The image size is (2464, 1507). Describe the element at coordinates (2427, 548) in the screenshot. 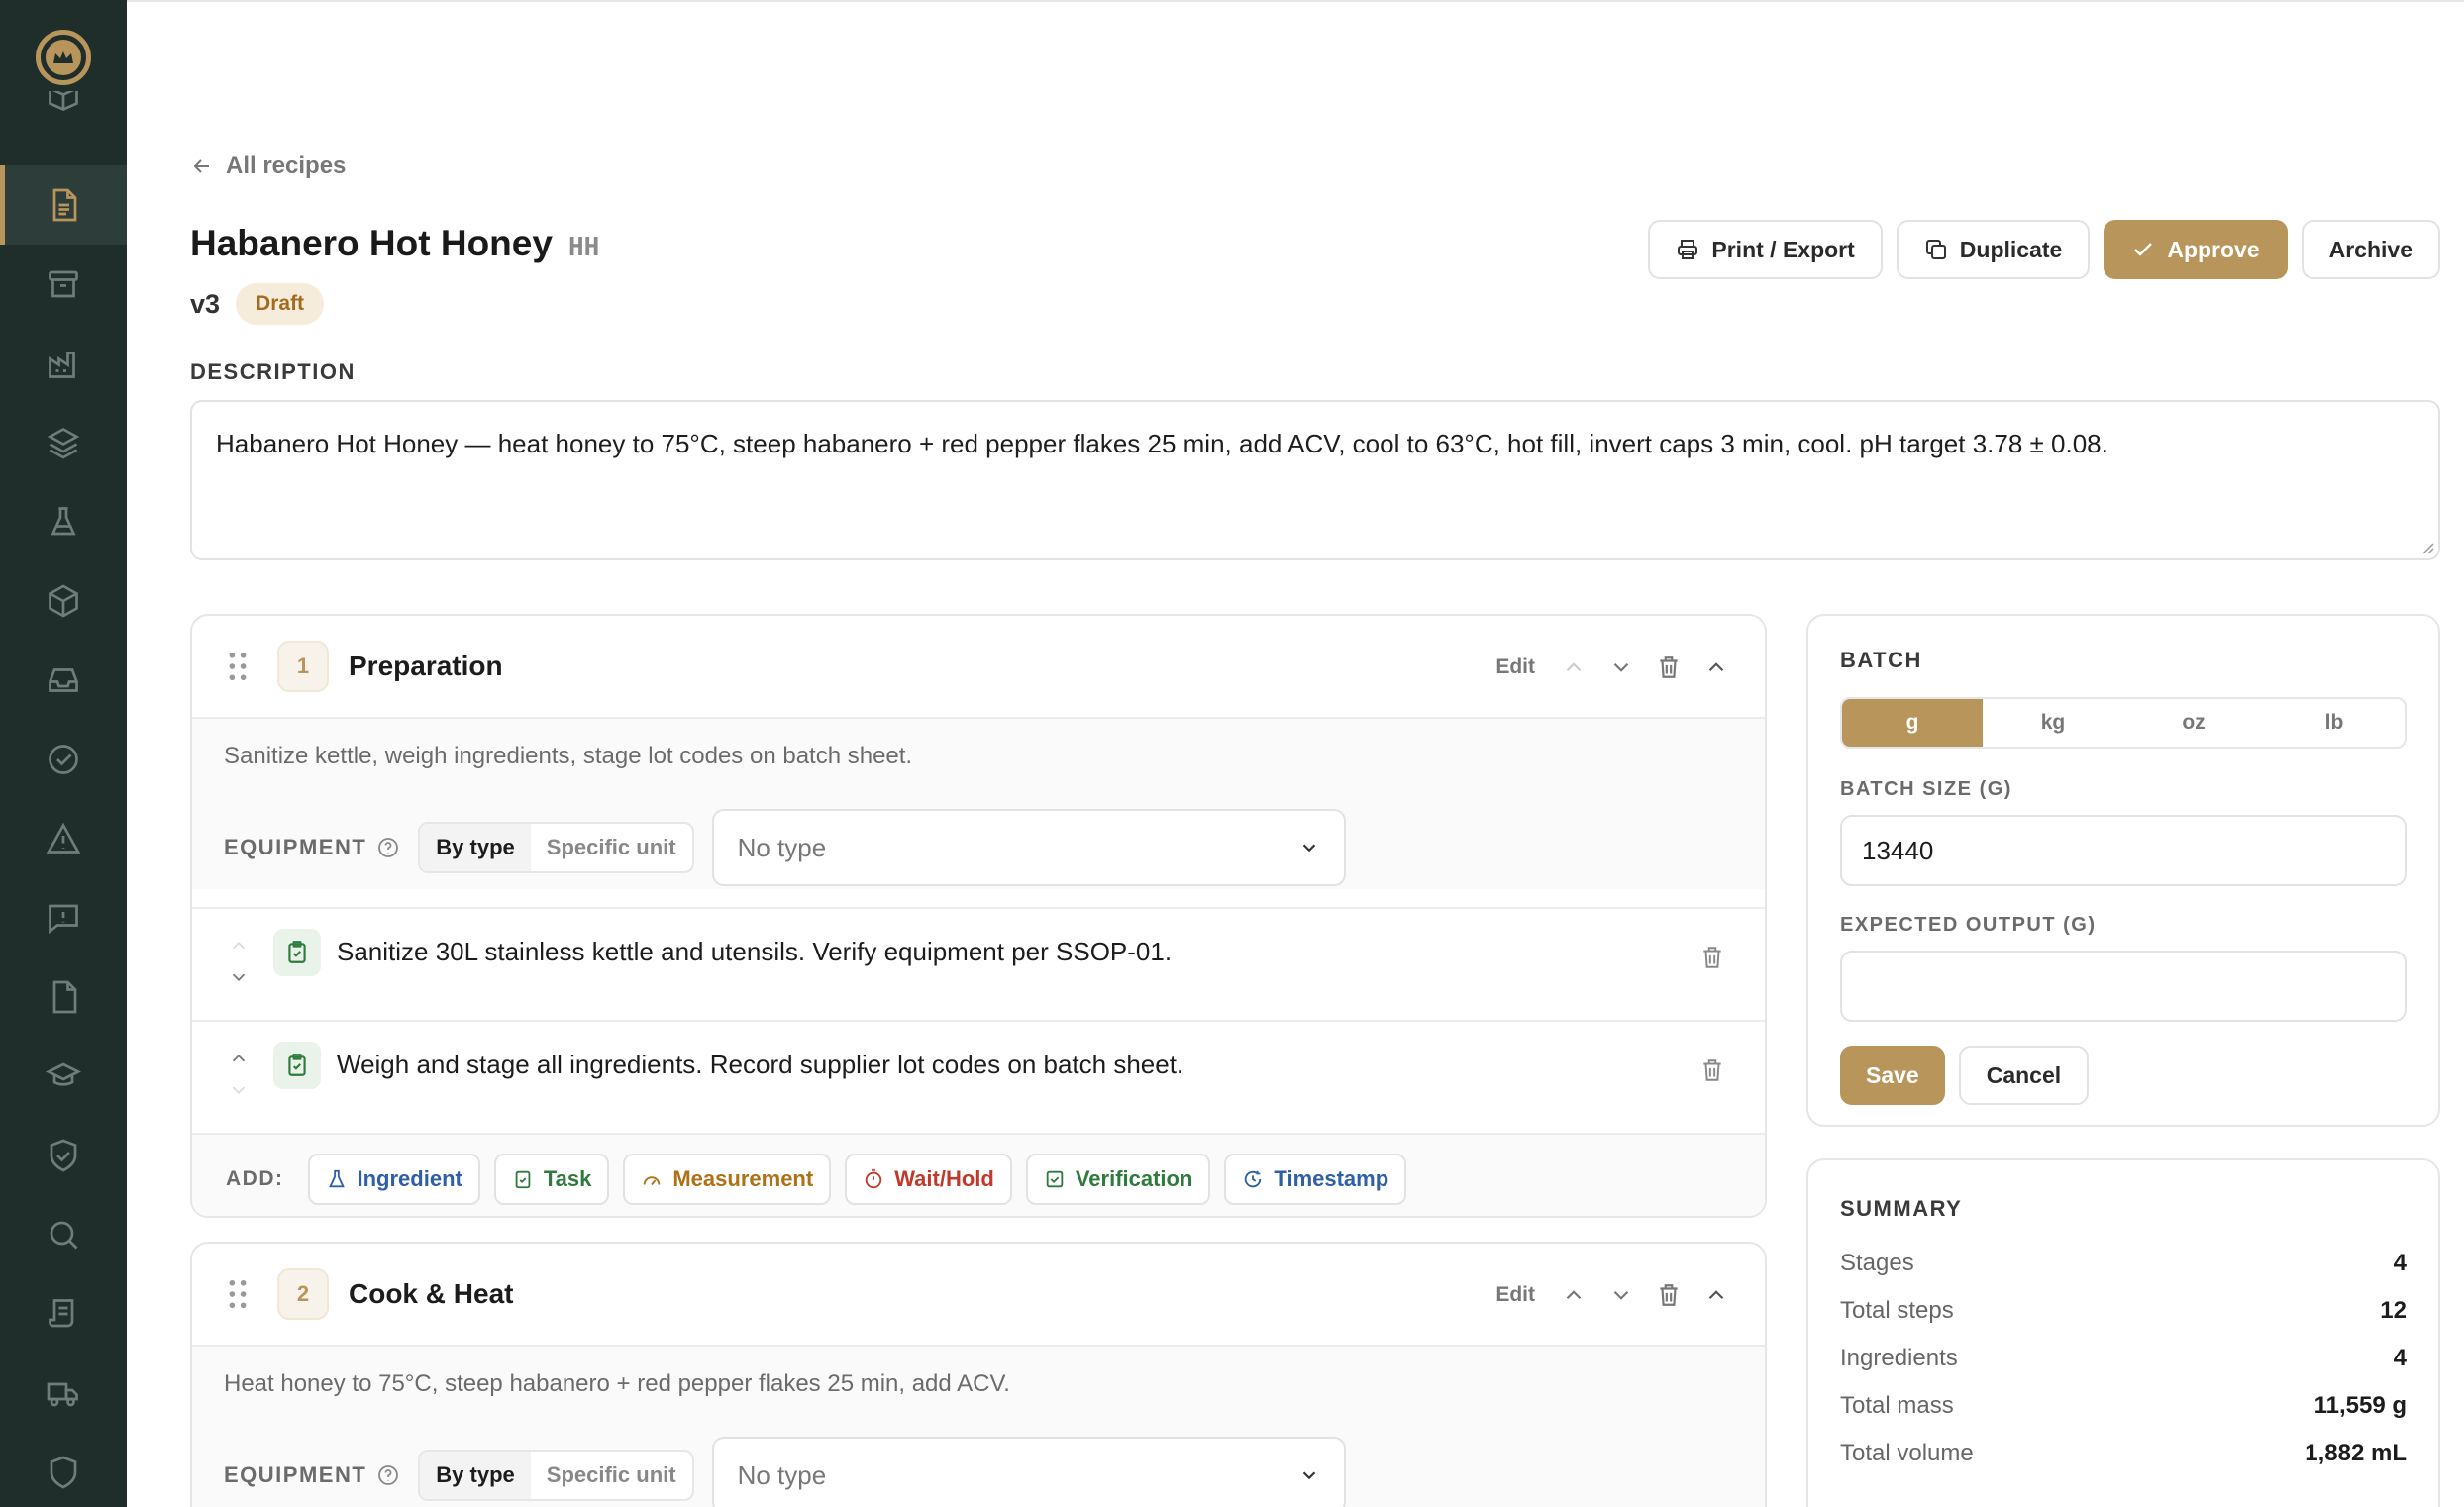

I see `resize-handle-icon` at that location.